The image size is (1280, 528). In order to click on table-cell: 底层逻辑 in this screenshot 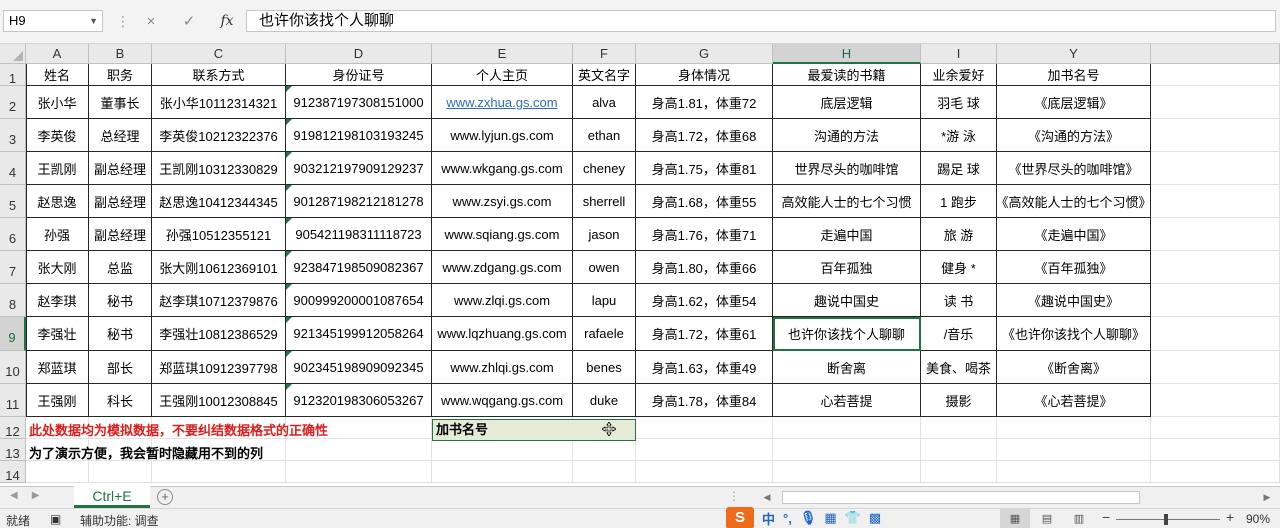, I will do `click(847, 102)`.